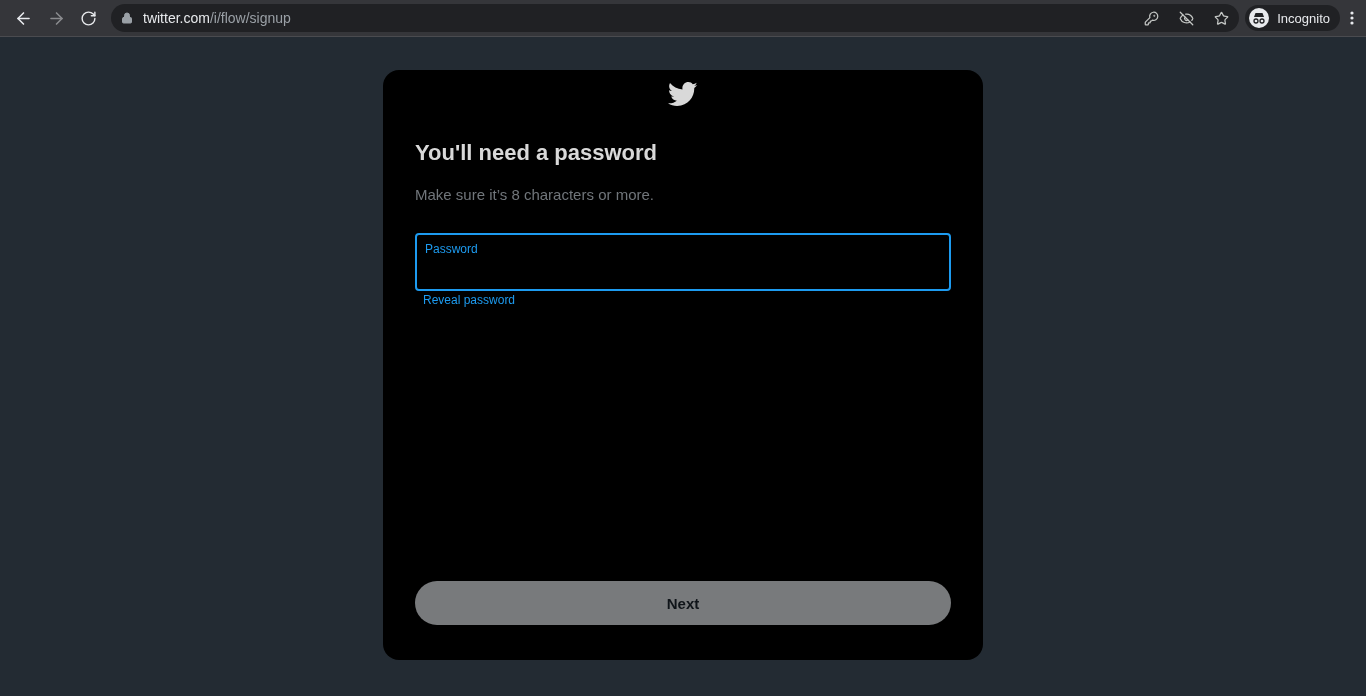 The width and height of the screenshot is (1366, 696). I want to click on reveal-password-link: Reveal password, so click(469, 300).